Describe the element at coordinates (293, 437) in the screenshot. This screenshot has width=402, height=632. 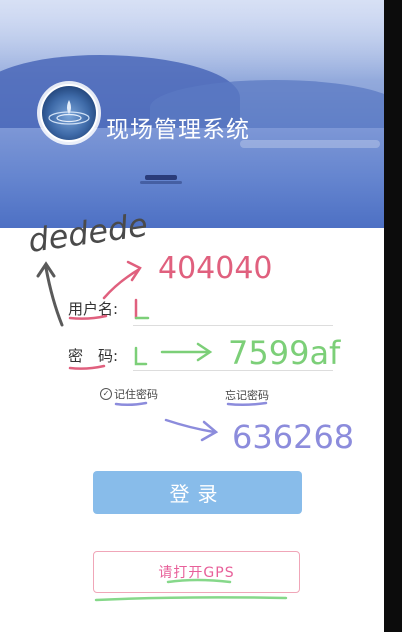
I see `annotation-636268: 636268` at that location.